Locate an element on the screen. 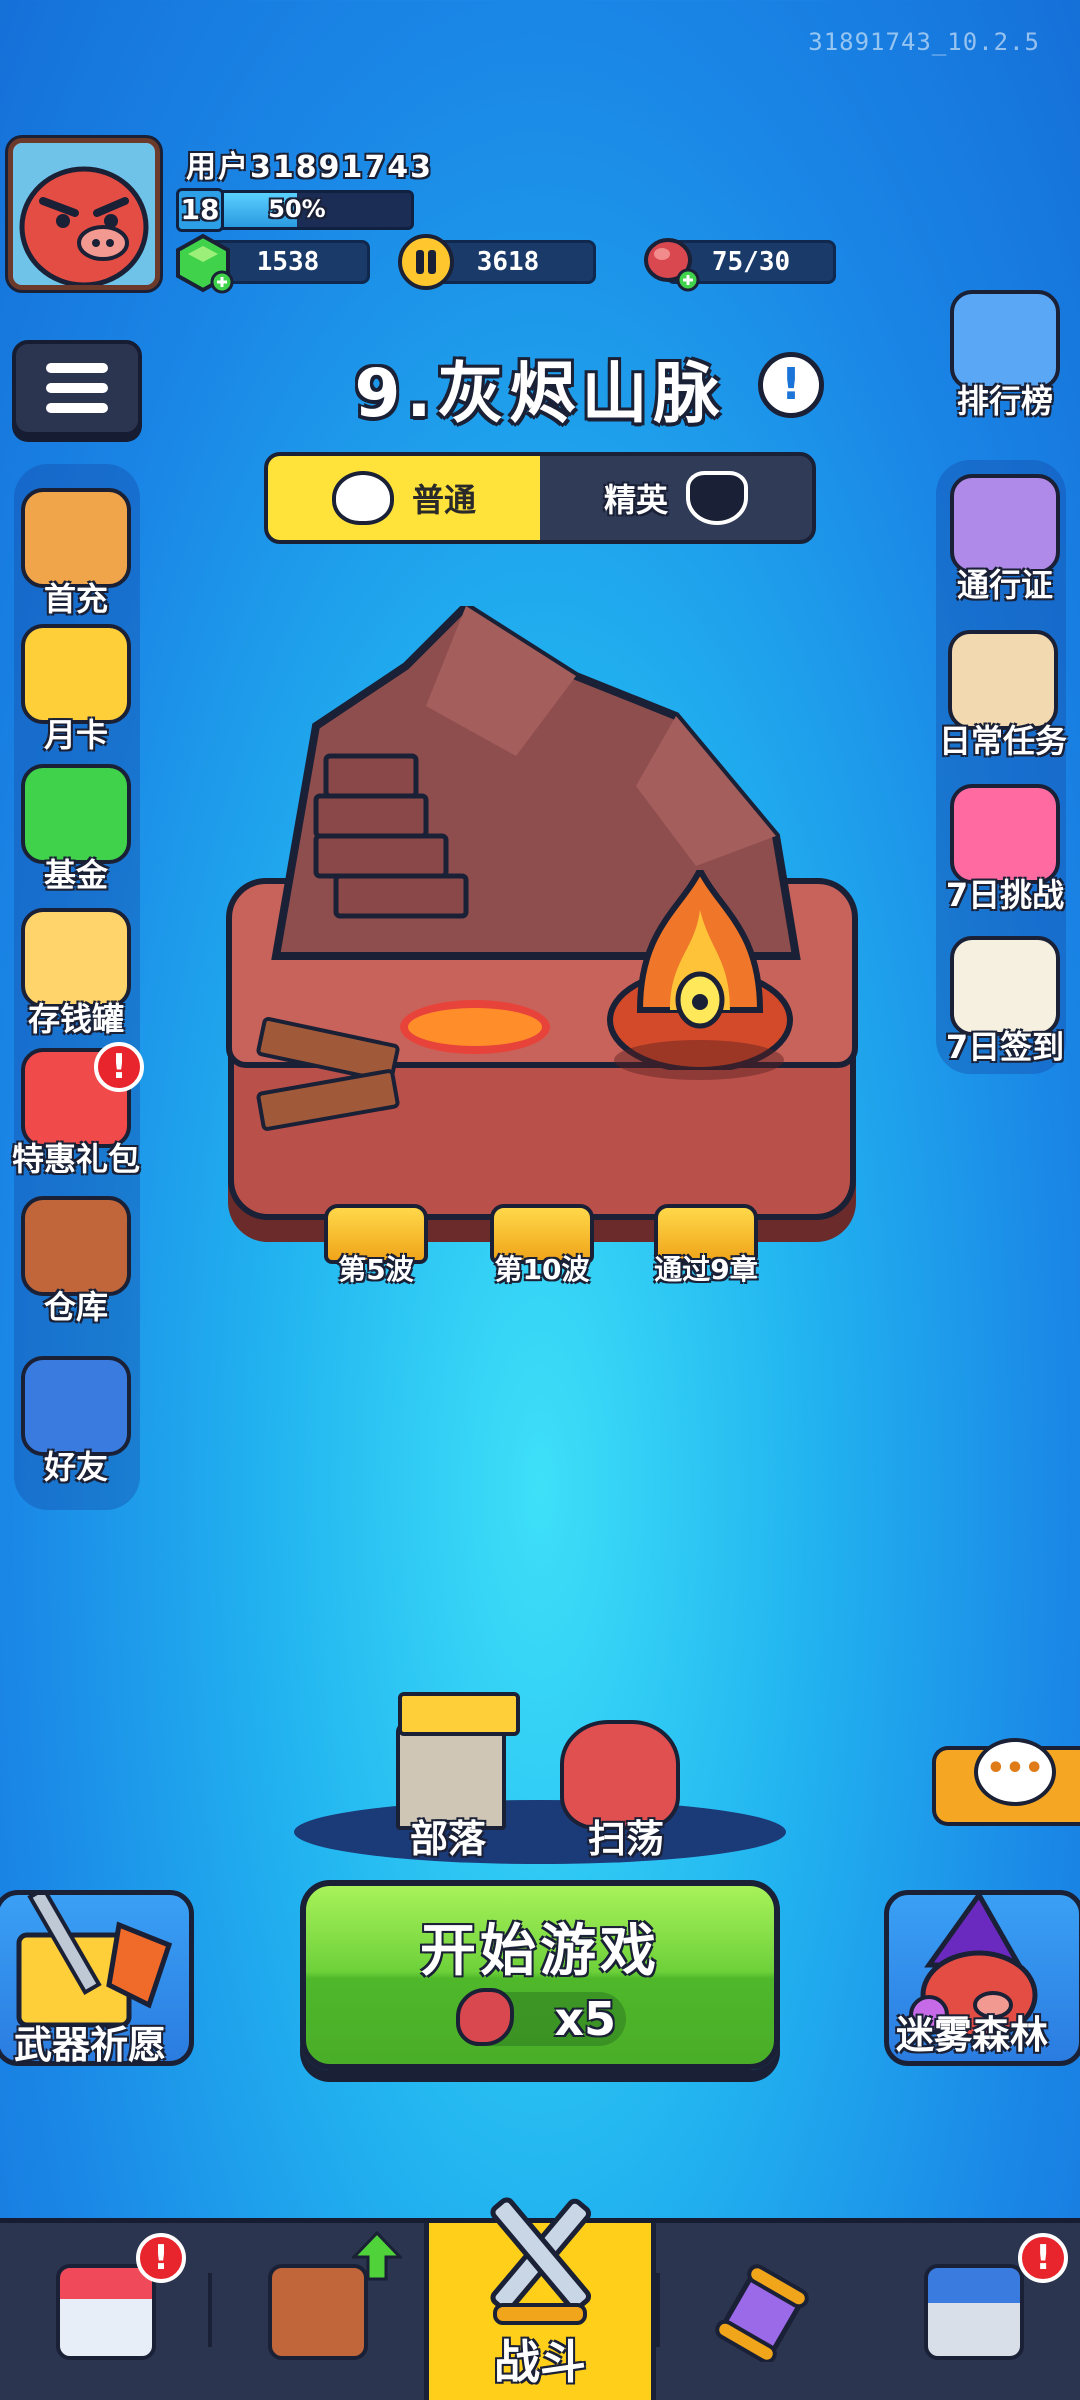 The height and width of the screenshot is (2400, 1080). first-recharge-icon is located at coordinates (76, 538).